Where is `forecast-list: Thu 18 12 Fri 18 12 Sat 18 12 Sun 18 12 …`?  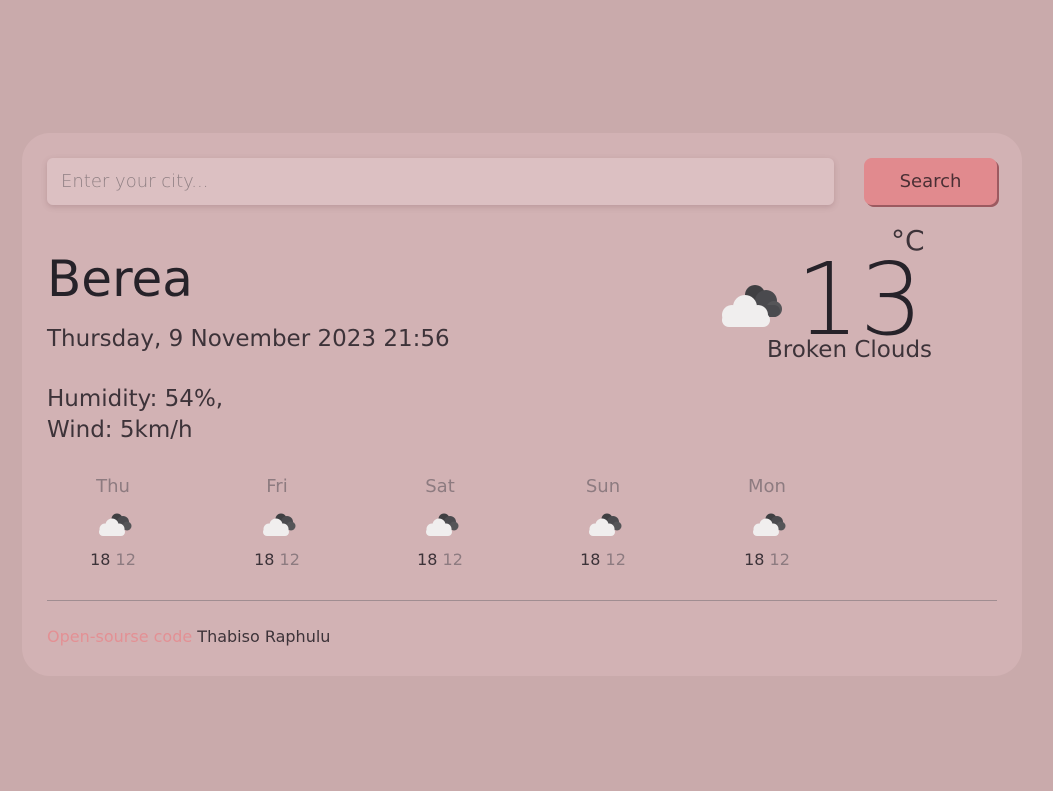
forecast-list: Thu 18 12 Fri 18 12 Sat 18 12 Sun 18 12 … is located at coordinates (522, 528).